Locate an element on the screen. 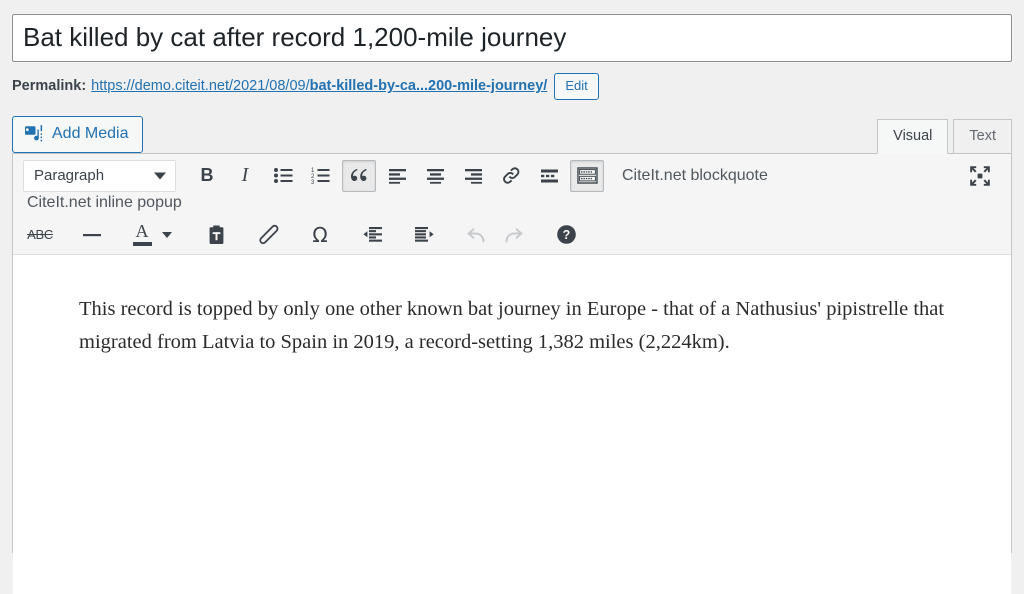 The width and height of the screenshot is (1024, 594). align-left-icon is located at coordinates (397, 176).